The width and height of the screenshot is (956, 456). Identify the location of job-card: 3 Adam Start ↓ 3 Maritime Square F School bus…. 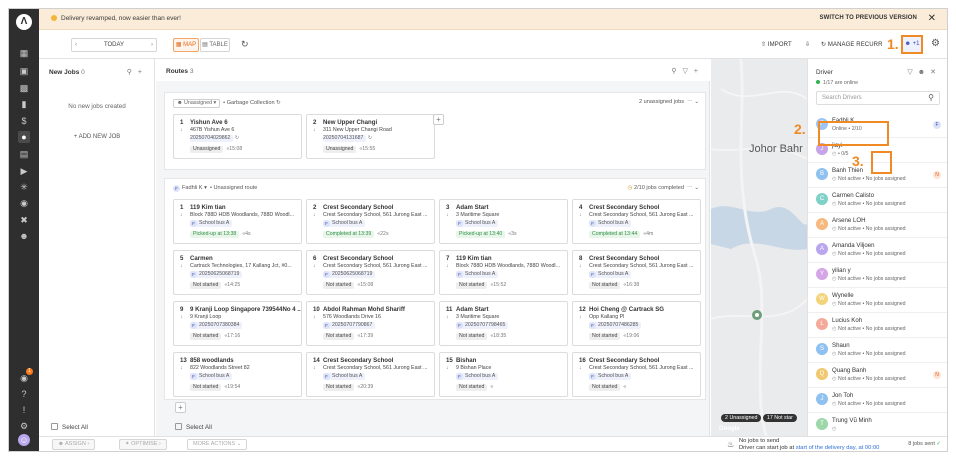
(503, 221).